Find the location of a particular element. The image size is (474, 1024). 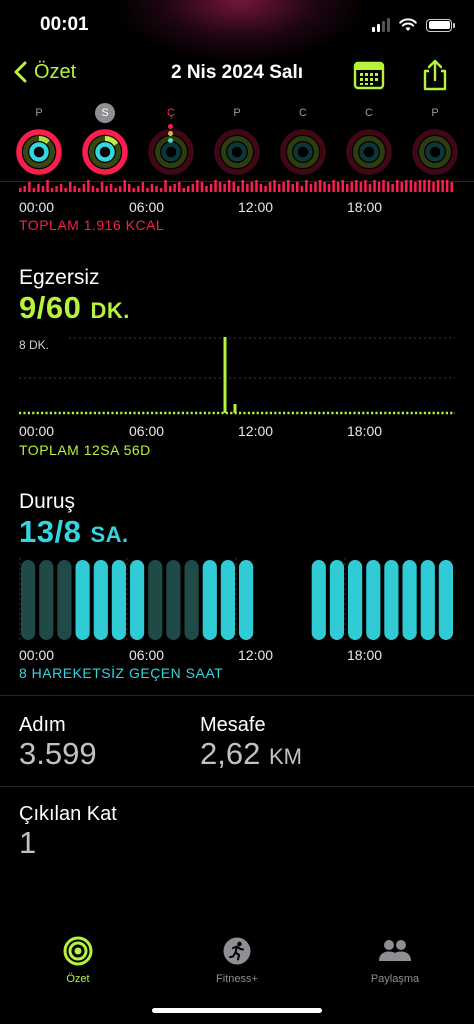

divider is located at coordinates (237, 786).